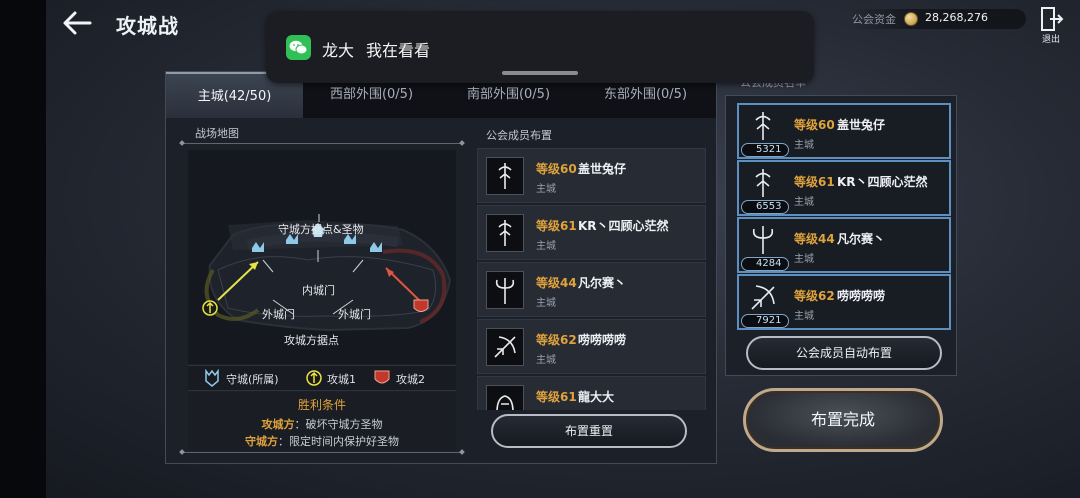  I want to click on victory-defender-line: 守城方：限定时间内保护好圣物, so click(322, 441).